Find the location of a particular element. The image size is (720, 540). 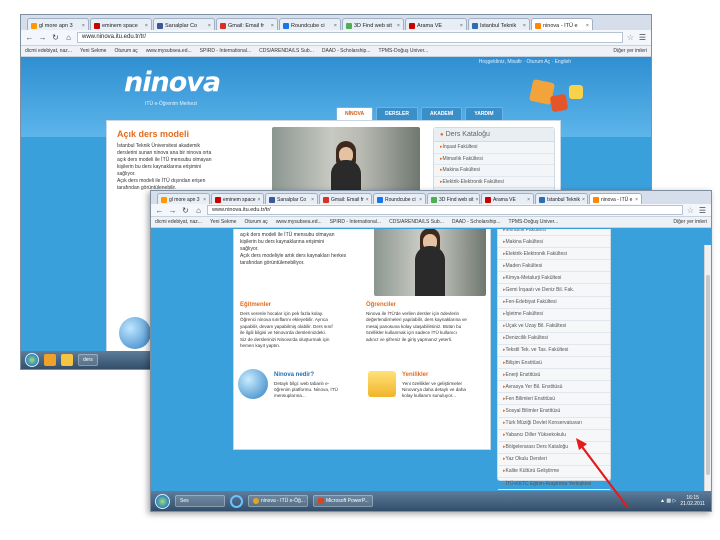

tray-icons: ▲ ▩ ▷ is located at coordinates (668, 501).